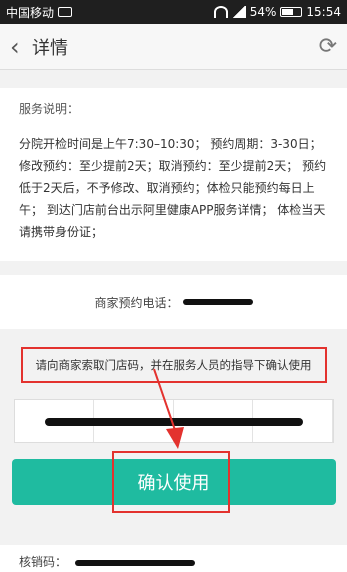 This screenshot has width=347, height=572. What do you see at coordinates (134, 562) in the screenshot?
I see `code-value-redacted` at bounding box center [134, 562].